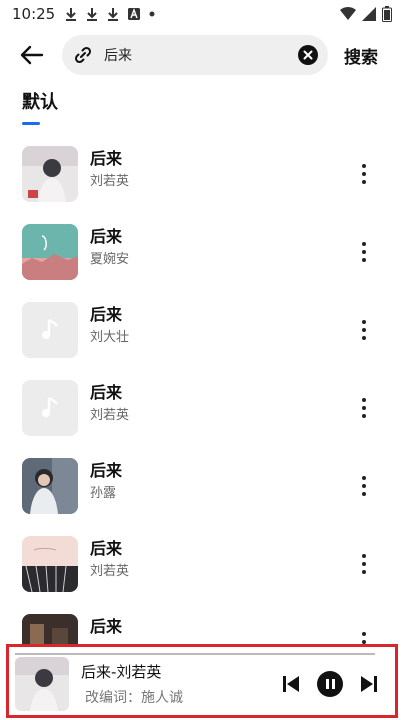  I want to click on signal-icon, so click(369, 14).